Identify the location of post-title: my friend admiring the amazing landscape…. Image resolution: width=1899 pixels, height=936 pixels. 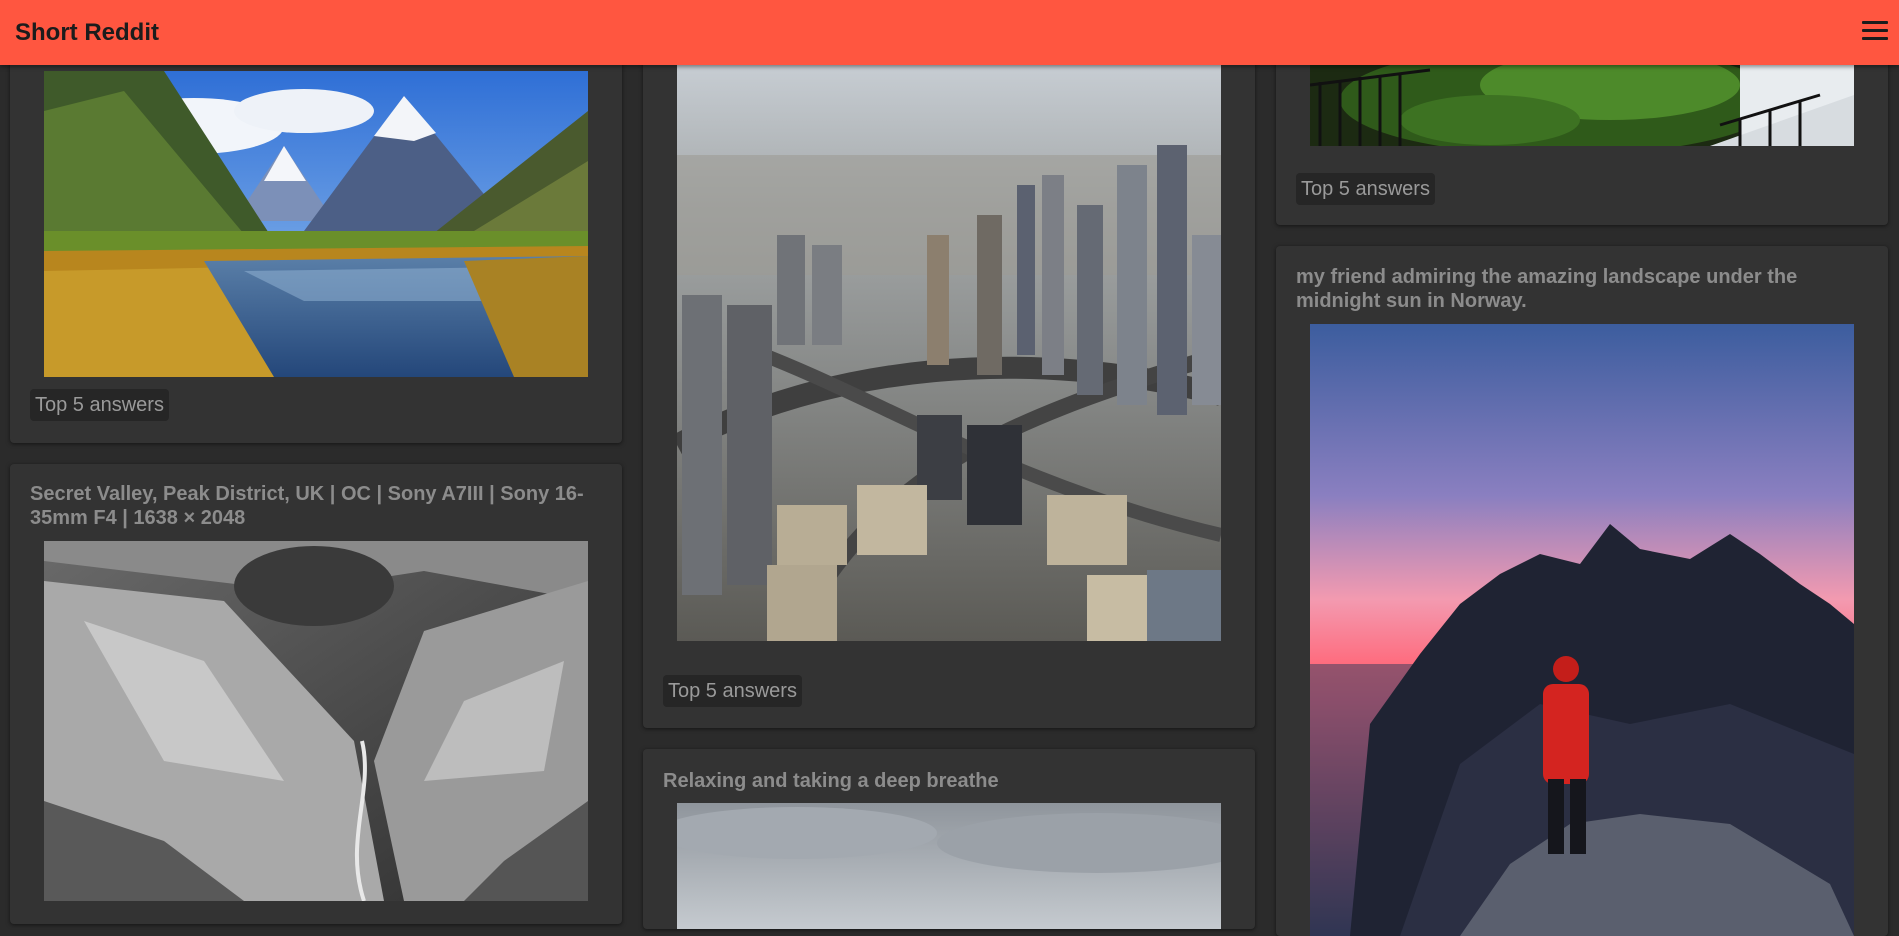
(1576, 289).